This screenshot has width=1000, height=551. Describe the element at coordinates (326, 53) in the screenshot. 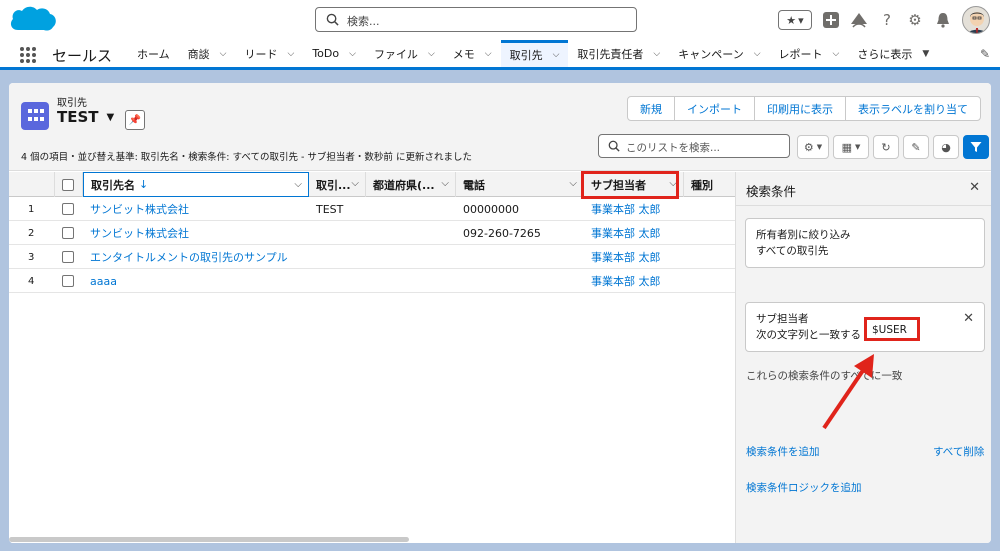

I see `nav-item-label: ToDo` at that location.